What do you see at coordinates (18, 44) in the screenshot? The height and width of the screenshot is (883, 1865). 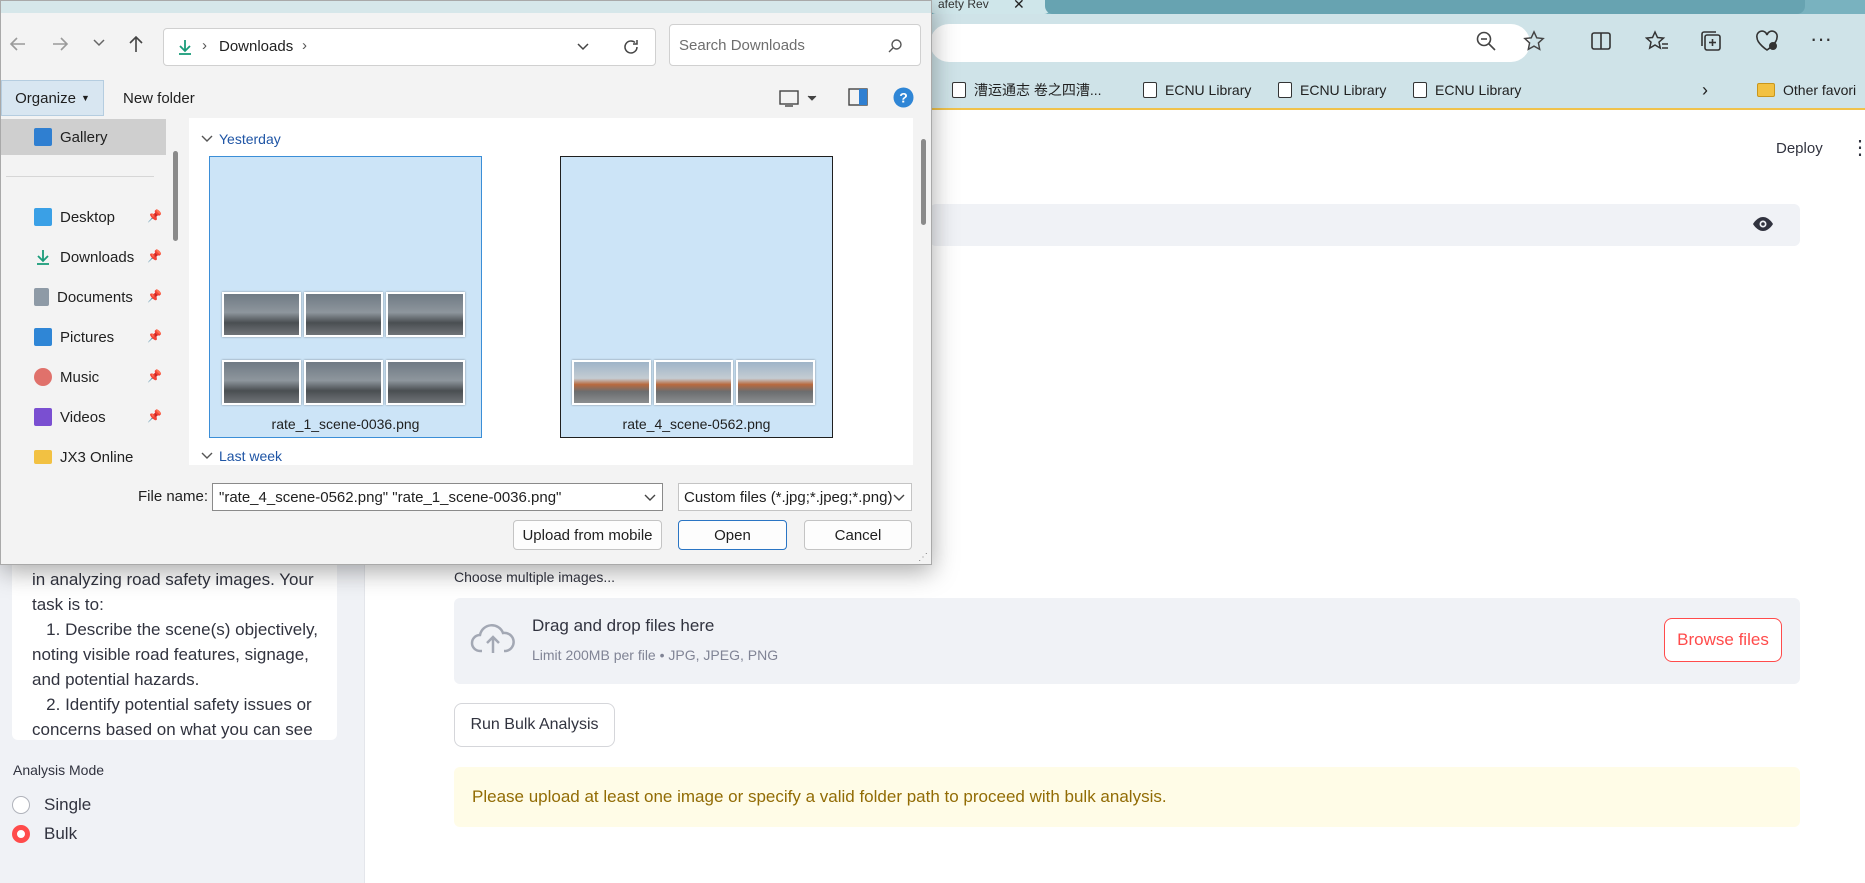 I see `back-arrow-icon` at bounding box center [18, 44].